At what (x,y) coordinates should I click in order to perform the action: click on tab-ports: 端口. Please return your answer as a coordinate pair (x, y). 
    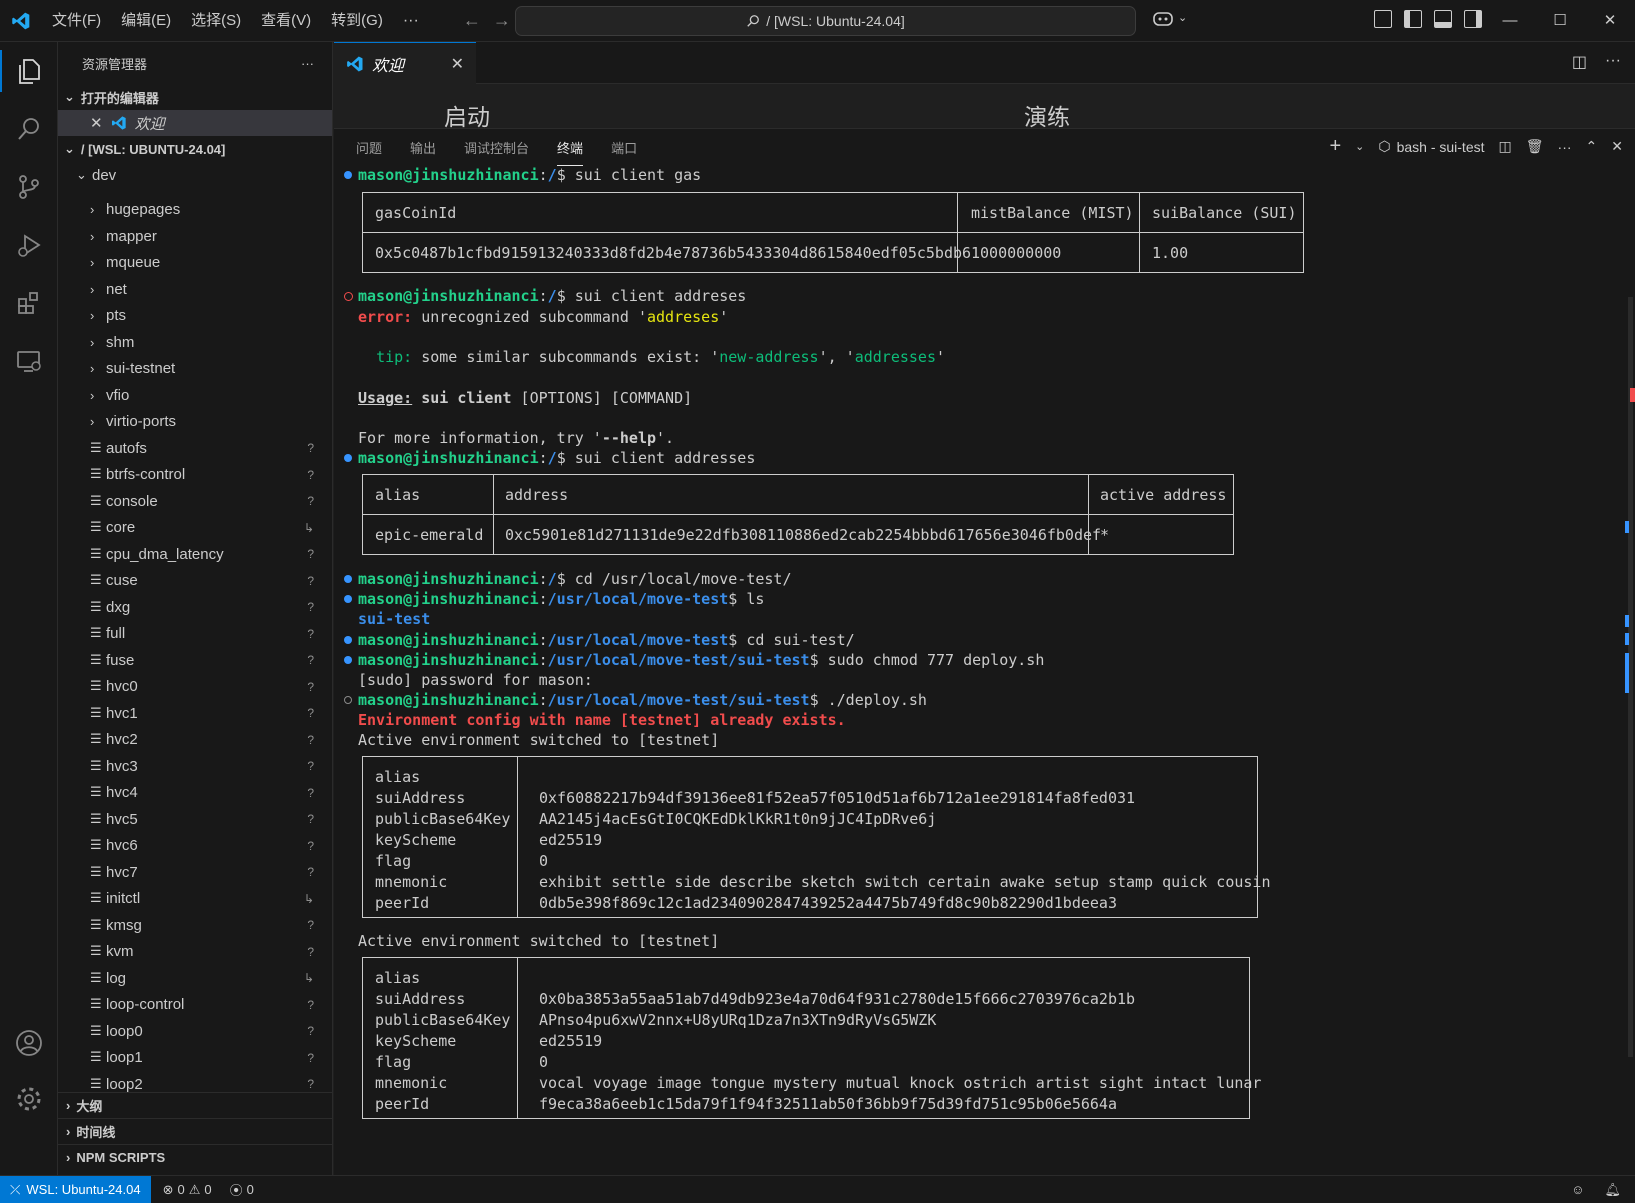
    Looking at the image, I should click on (624, 147).